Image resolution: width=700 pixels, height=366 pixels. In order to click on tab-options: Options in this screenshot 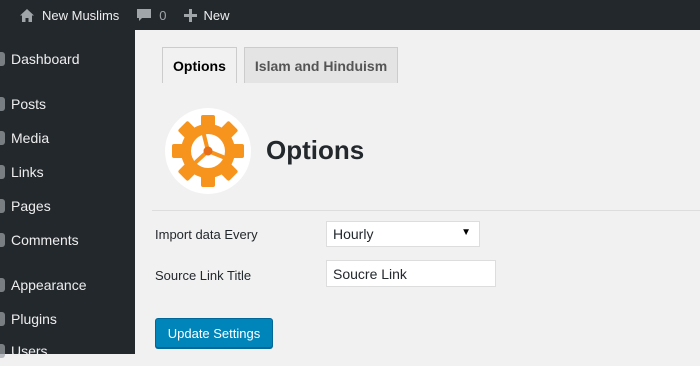, I will do `click(199, 65)`.